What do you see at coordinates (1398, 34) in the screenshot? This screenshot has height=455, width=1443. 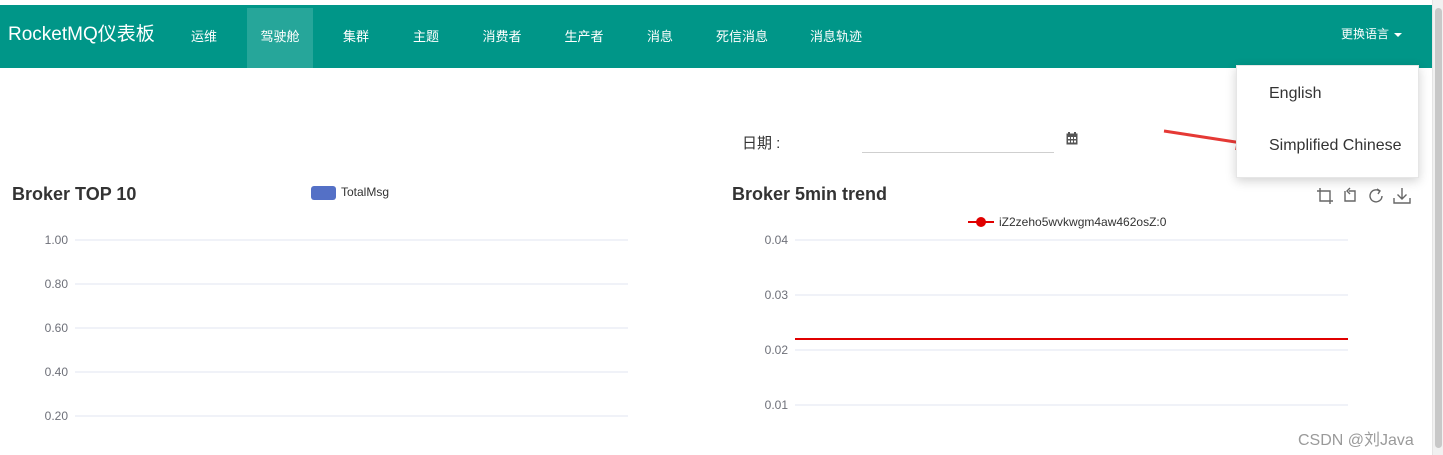 I see `caret-down-icon` at bounding box center [1398, 34].